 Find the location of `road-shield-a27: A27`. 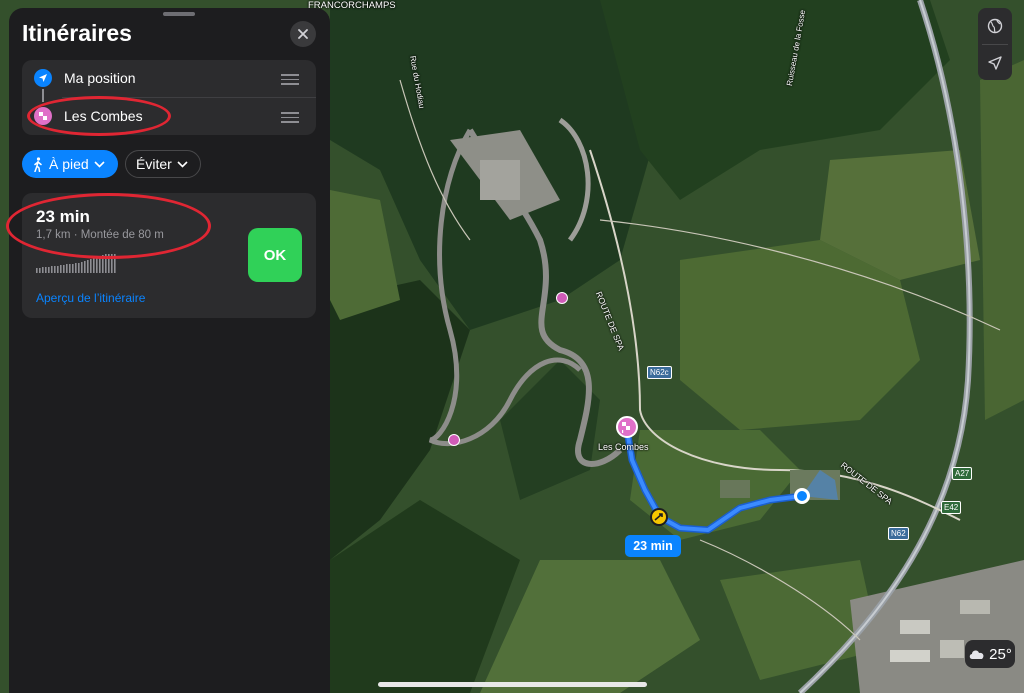

road-shield-a27: A27 is located at coordinates (962, 473).